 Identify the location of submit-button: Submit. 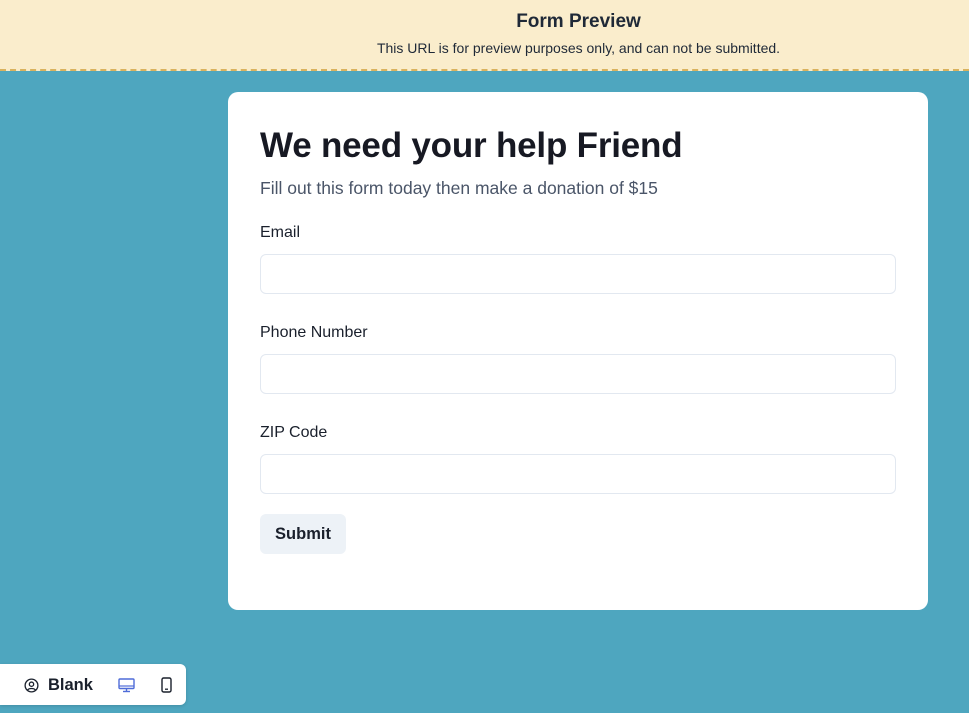
(303, 534).